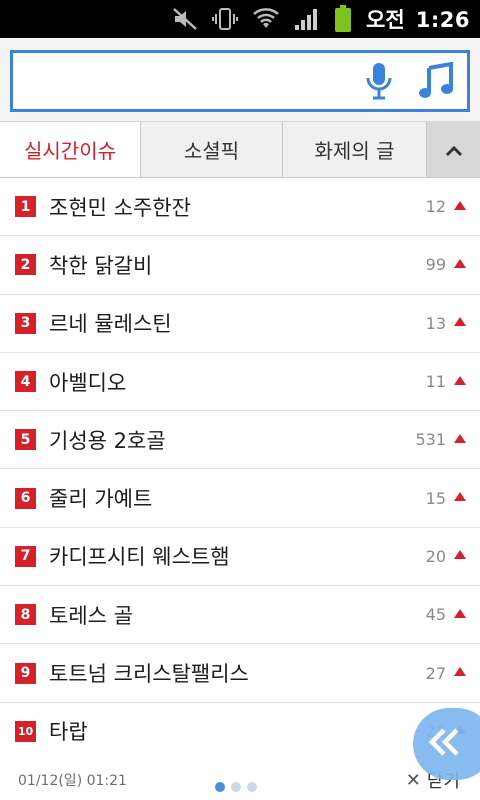 This screenshot has height=800, width=480. Describe the element at coordinates (211, 149) in the screenshot. I see `tab-social-pick: 소셜픽` at that location.